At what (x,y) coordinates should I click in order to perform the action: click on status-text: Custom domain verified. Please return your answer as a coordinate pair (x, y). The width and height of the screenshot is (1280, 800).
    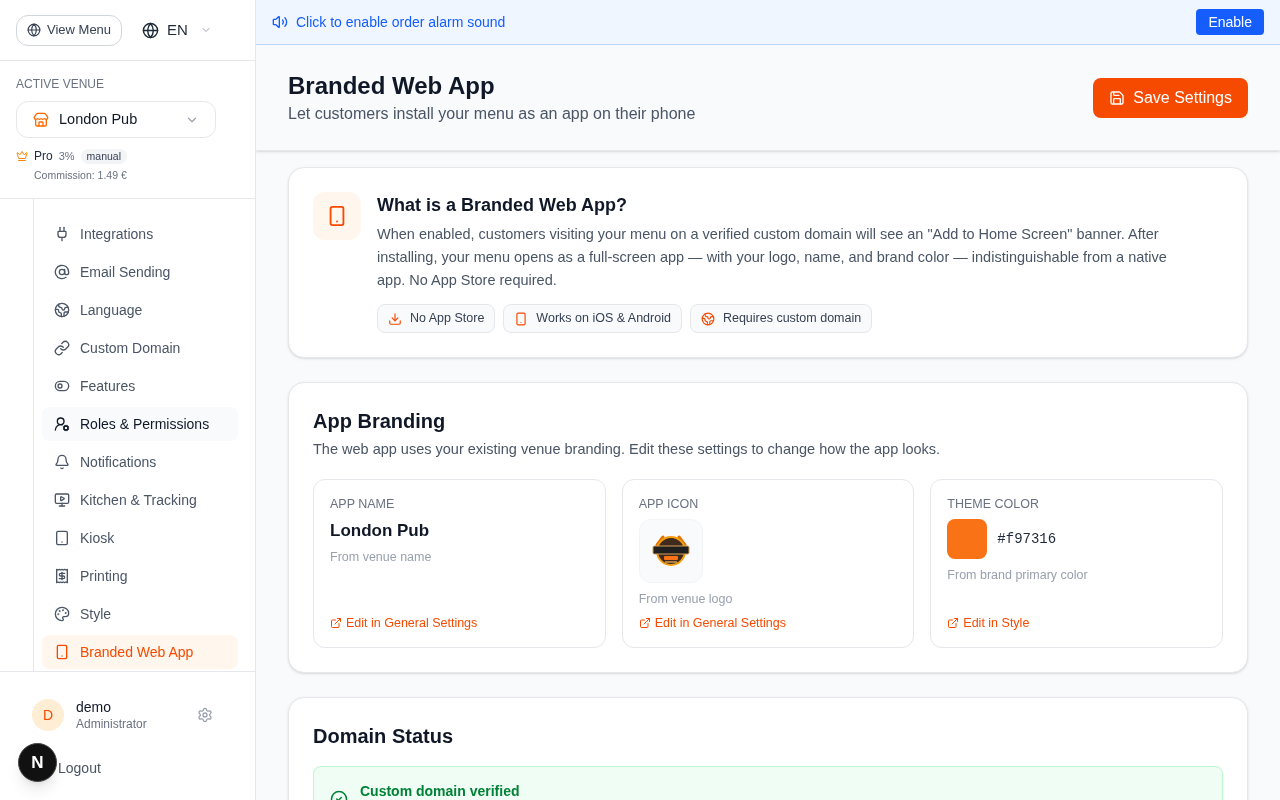
    Looking at the image, I should click on (440, 791).